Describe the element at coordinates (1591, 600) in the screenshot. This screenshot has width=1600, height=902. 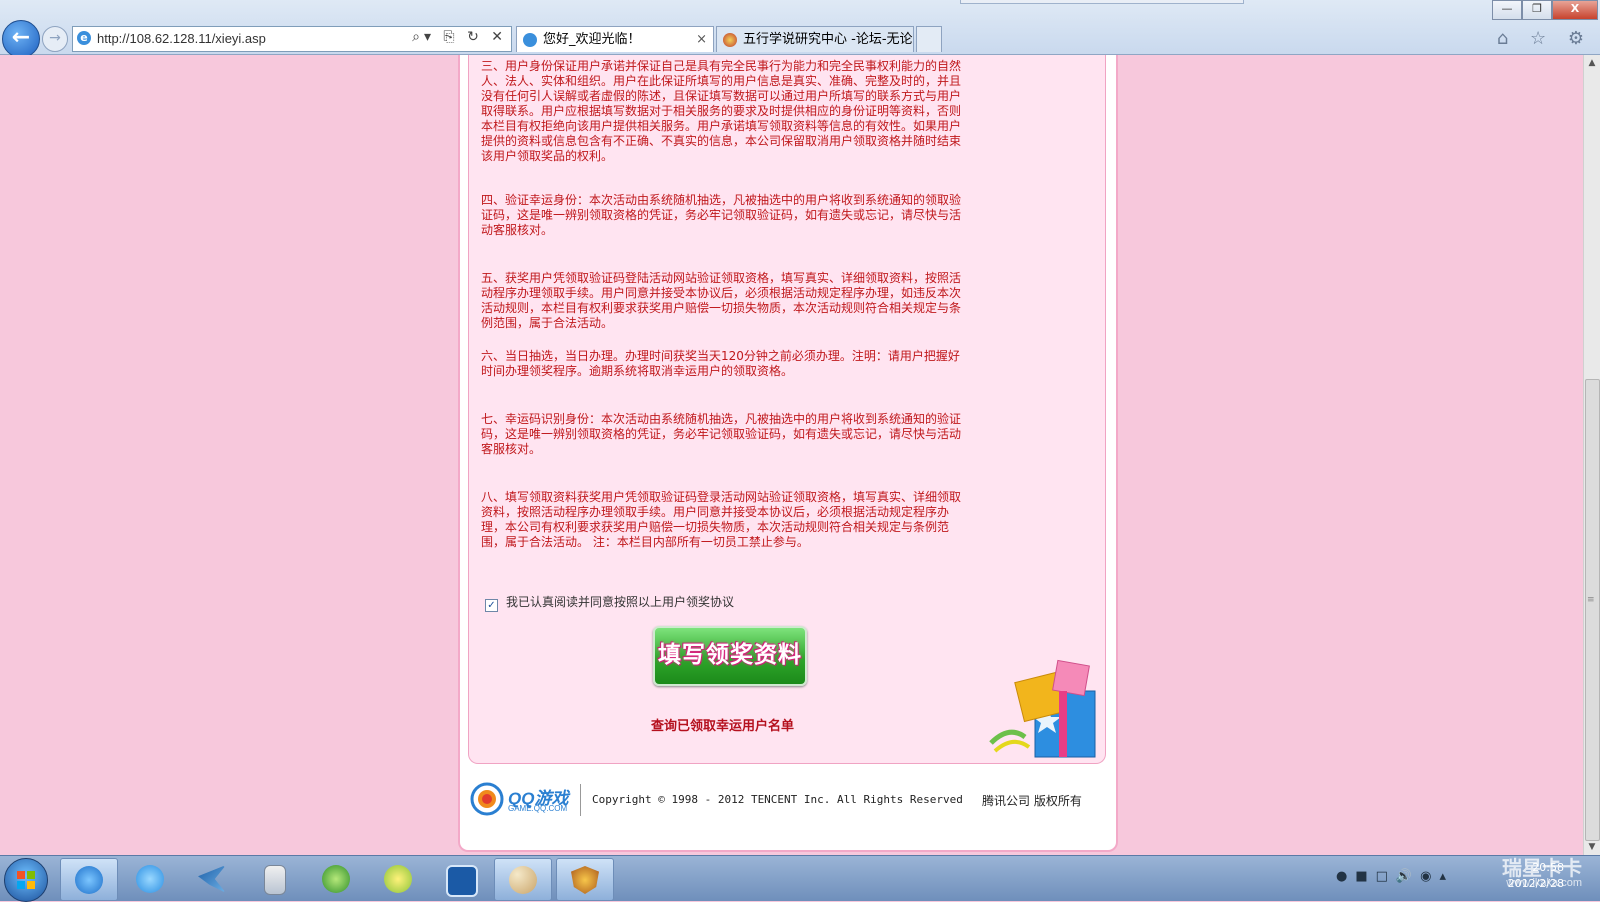
I see `scrollbar-grip-icon: ≡` at that location.